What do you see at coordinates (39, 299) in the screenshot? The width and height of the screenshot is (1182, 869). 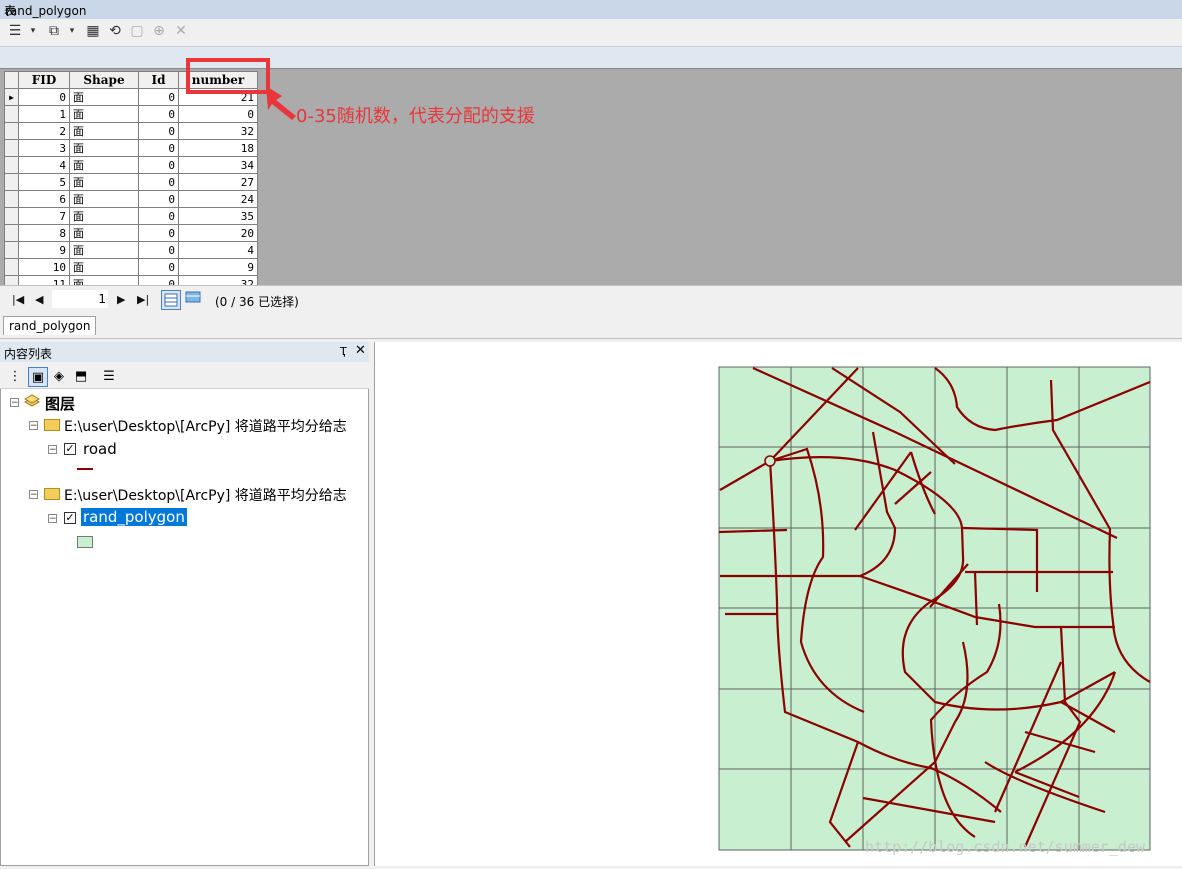 I see `previous-record-icon: ◀` at bounding box center [39, 299].